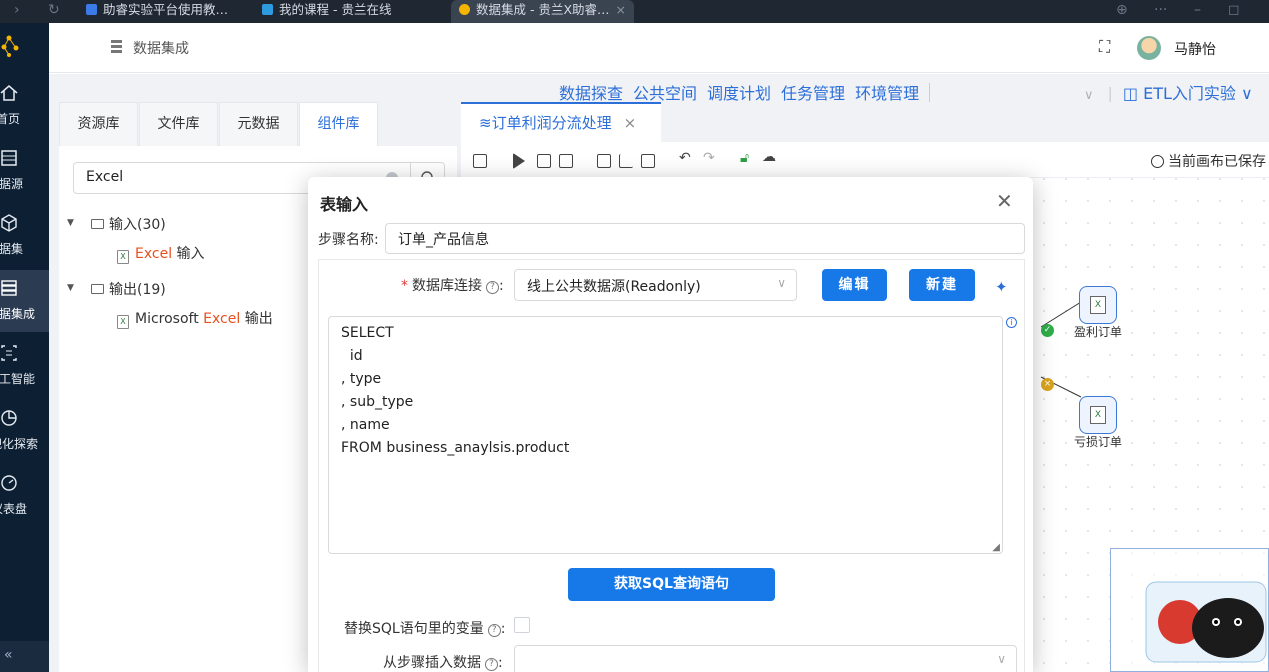  Describe the element at coordinates (591, 93) in the screenshot. I see `menu-data-explore: 数据探查` at that location.